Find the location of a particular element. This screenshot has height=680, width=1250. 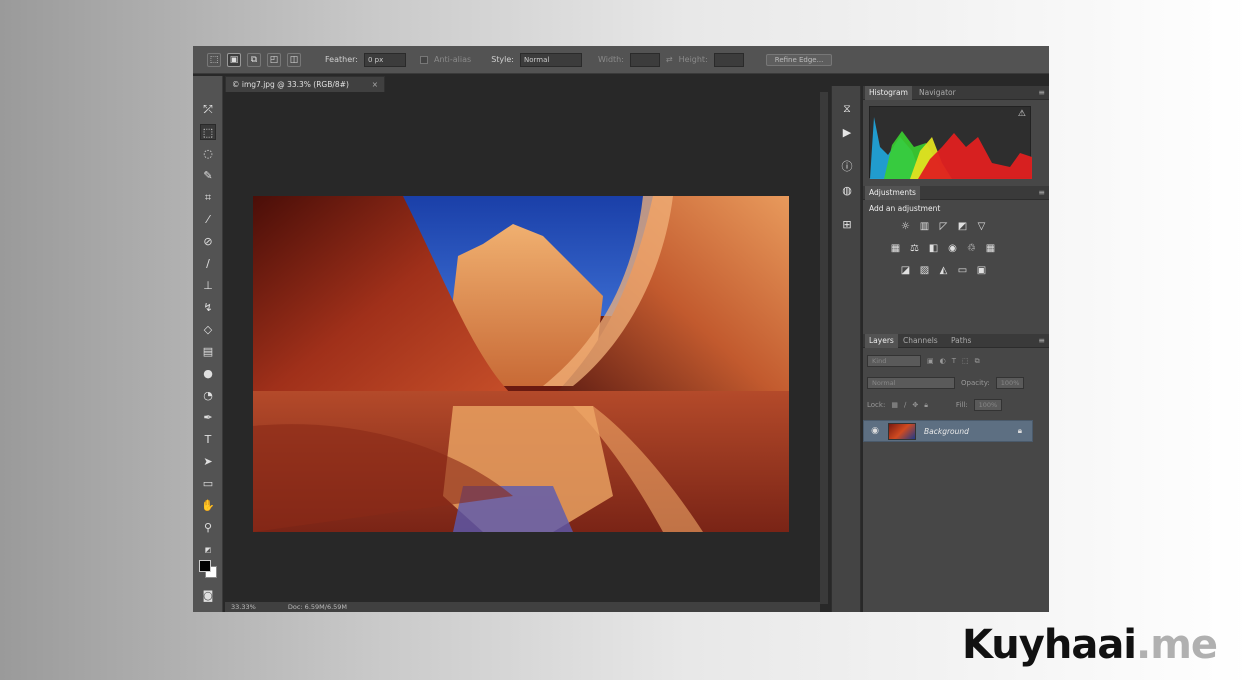

type-icon: T is located at coordinates (208, 440).